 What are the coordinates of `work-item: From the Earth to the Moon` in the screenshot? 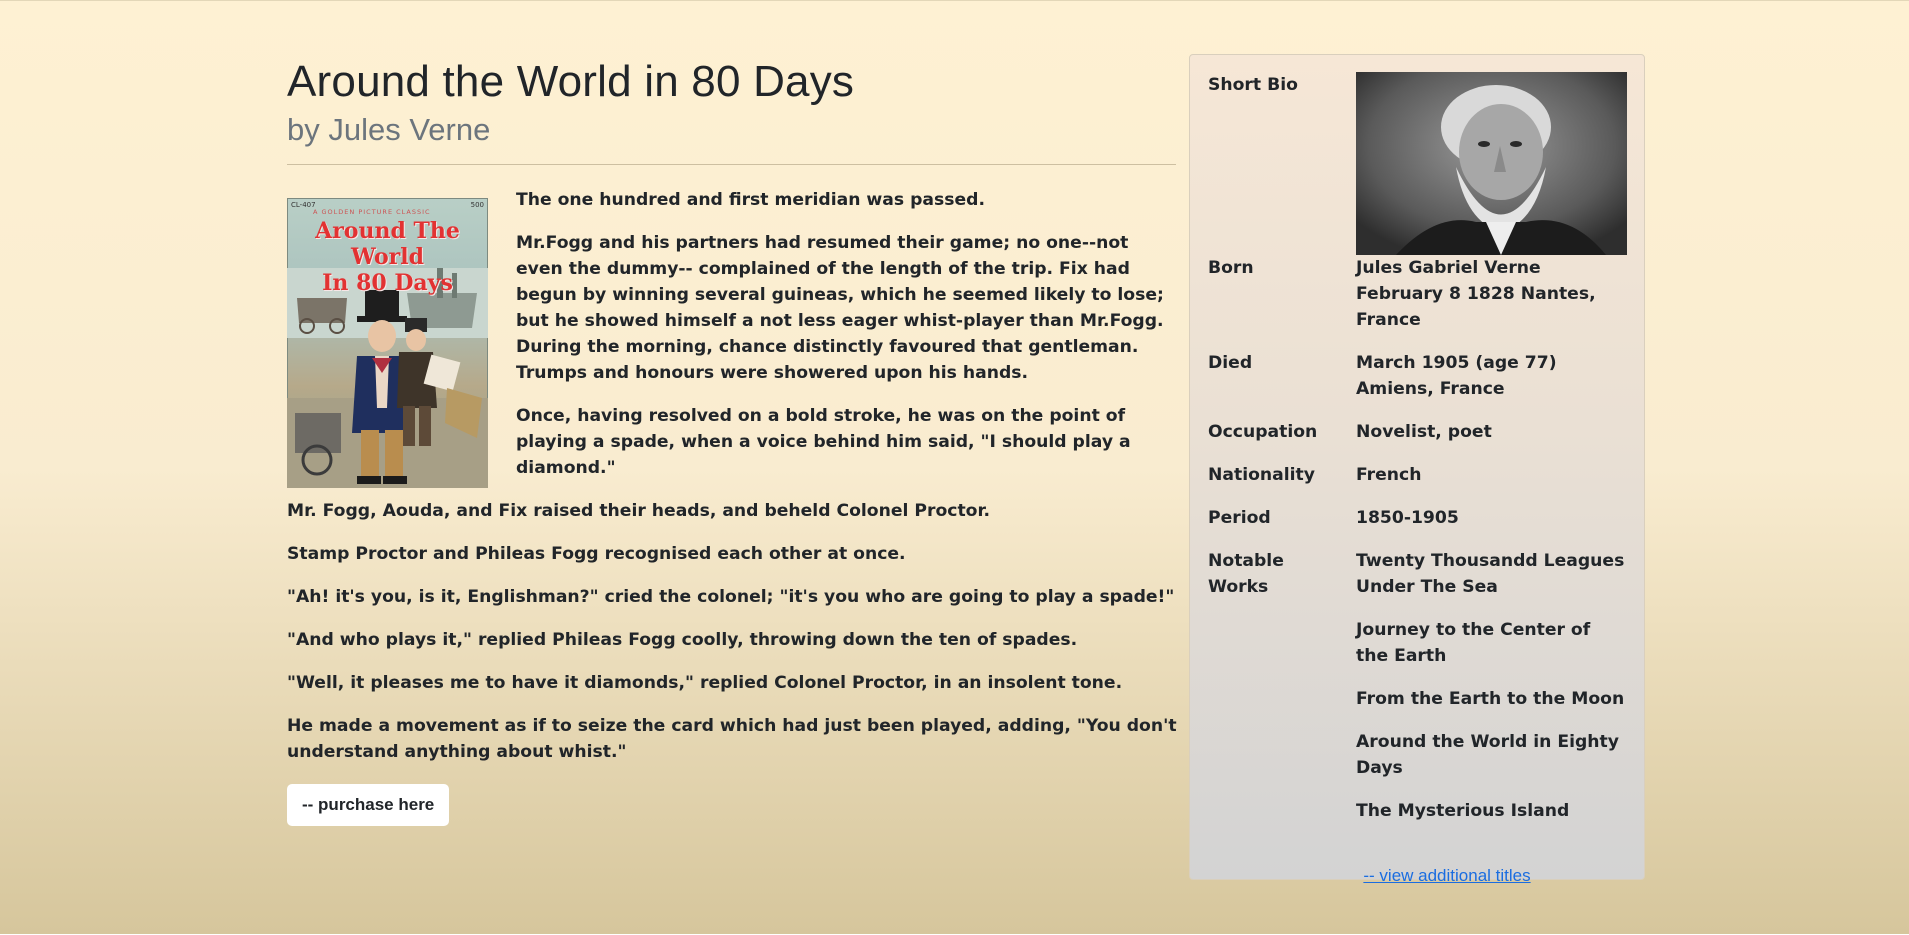 It's located at (1490, 699).